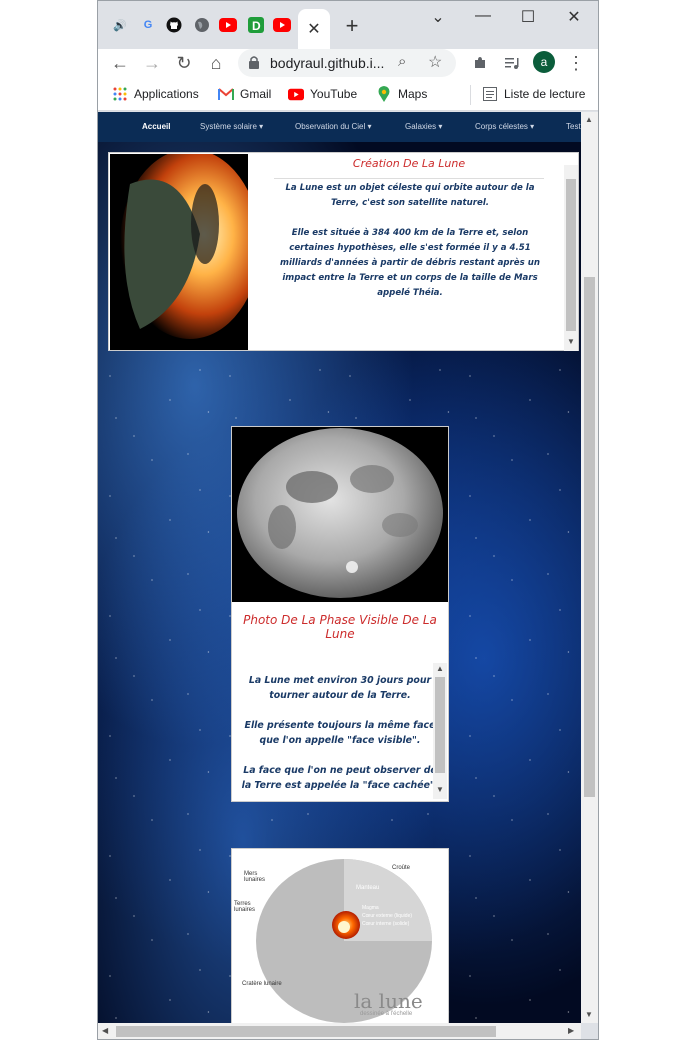 Image resolution: width=696 pixels, height=1040 pixels. Describe the element at coordinates (120, 63) in the screenshot. I see `back-icon: ←` at that location.